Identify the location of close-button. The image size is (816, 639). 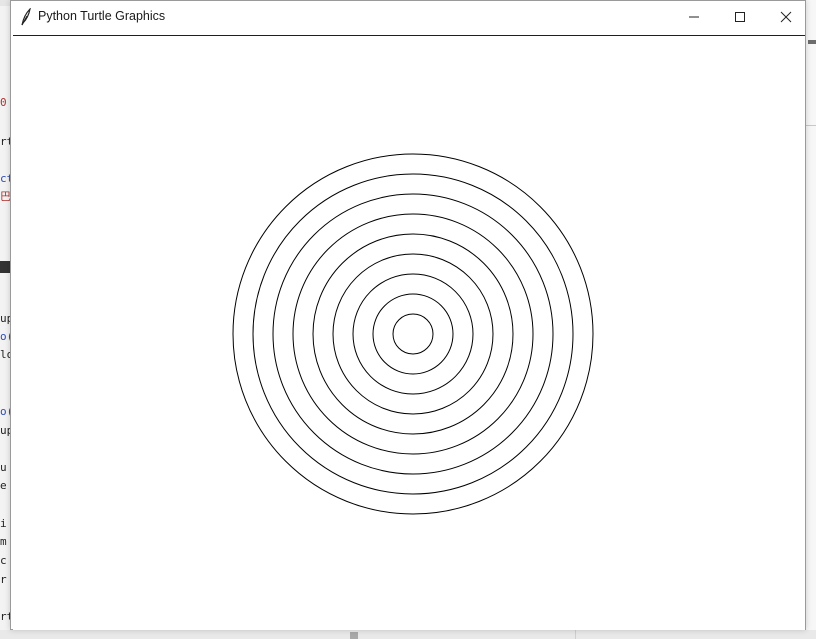
(786, 17).